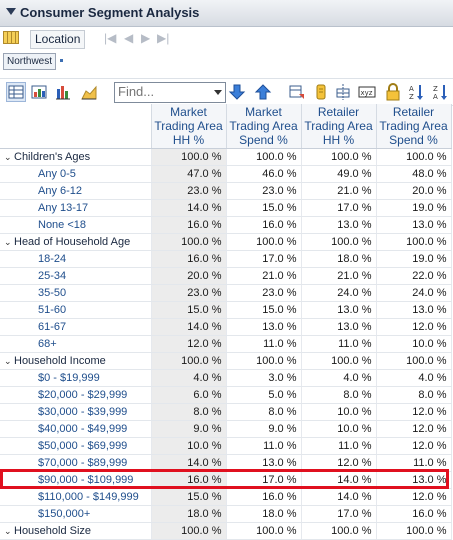  What do you see at coordinates (264, 412) in the screenshot?
I see `value-cell: 8.0 %` at bounding box center [264, 412].